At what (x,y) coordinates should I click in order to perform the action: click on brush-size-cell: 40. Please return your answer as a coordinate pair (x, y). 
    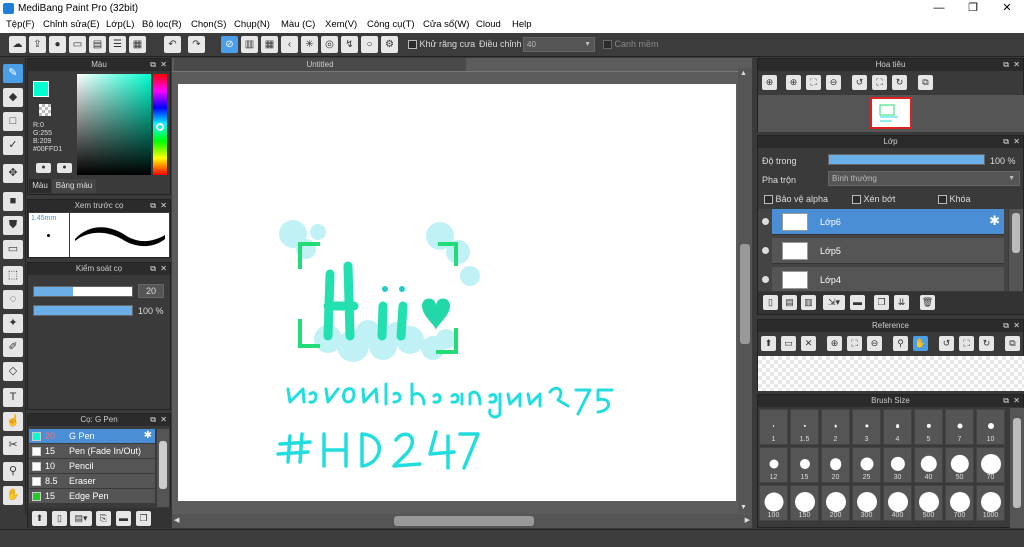
    Looking at the image, I should click on (928, 465).